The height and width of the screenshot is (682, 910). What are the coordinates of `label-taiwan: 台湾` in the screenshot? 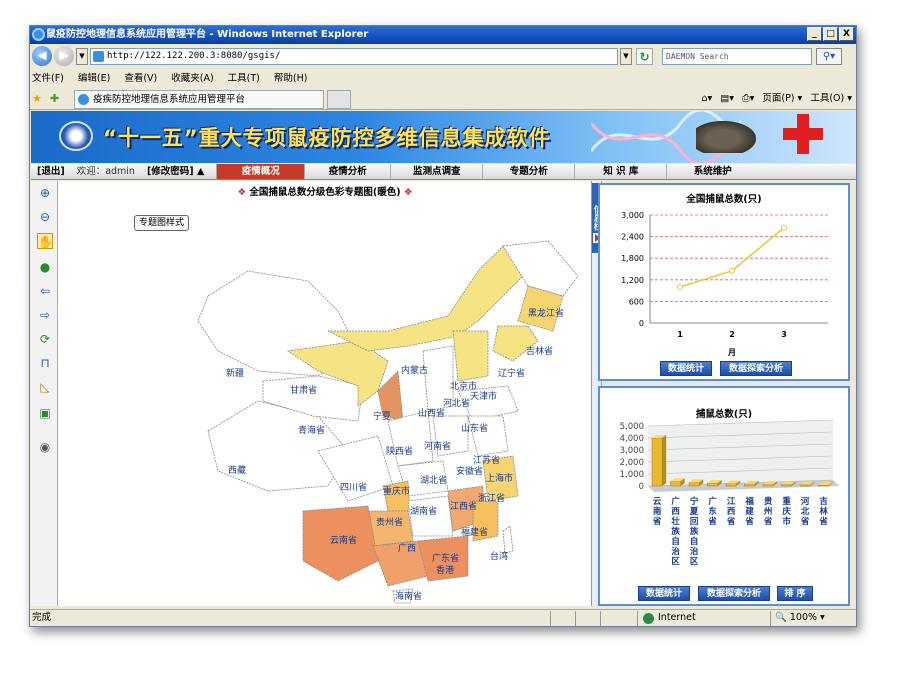 It's located at (499, 556).